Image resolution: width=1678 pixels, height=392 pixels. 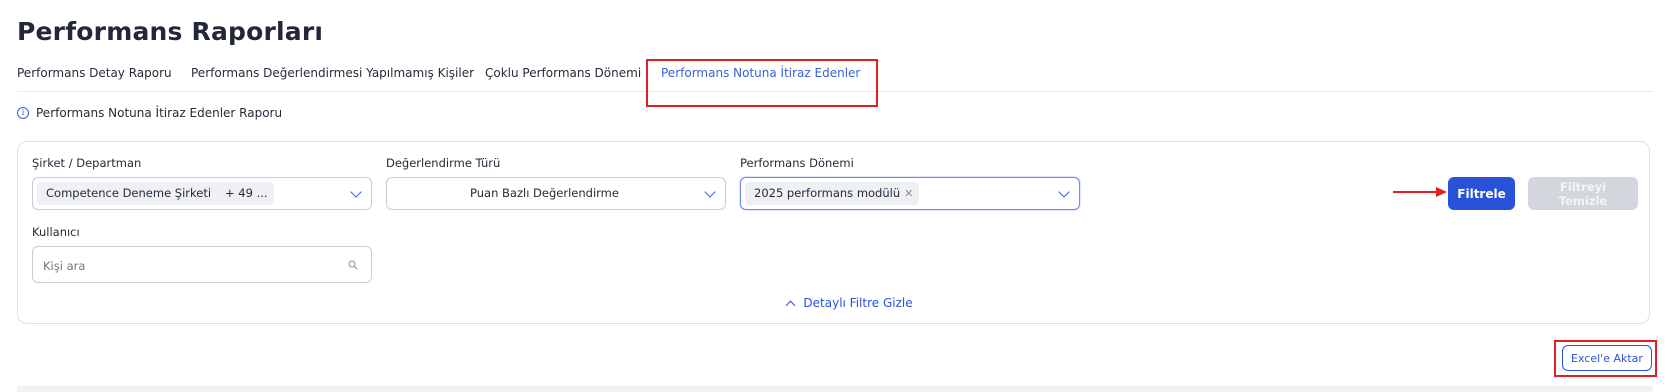 What do you see at coordinates (790, 305) in the screenshot?
I see `chevron-up-icon` at bounding box center [790, 305].